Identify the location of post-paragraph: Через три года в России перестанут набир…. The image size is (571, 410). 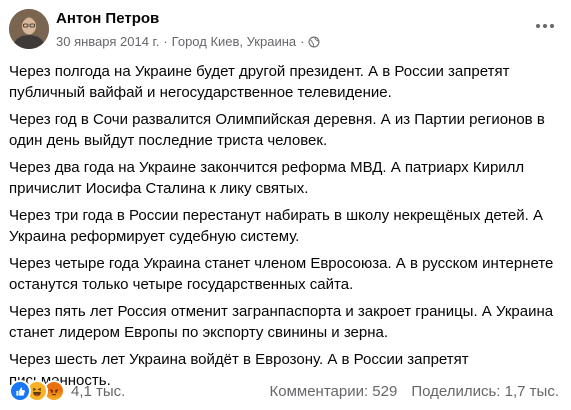
(276, 226).